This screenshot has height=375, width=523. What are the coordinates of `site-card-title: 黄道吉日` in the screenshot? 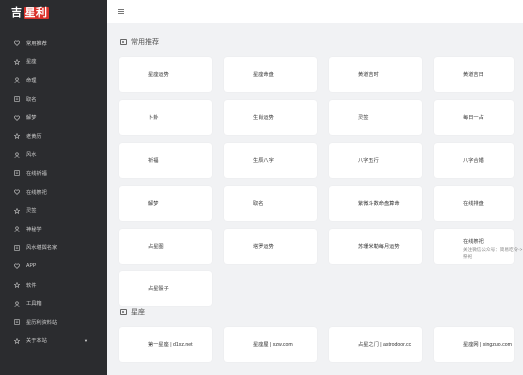 It's located at (473, 75).